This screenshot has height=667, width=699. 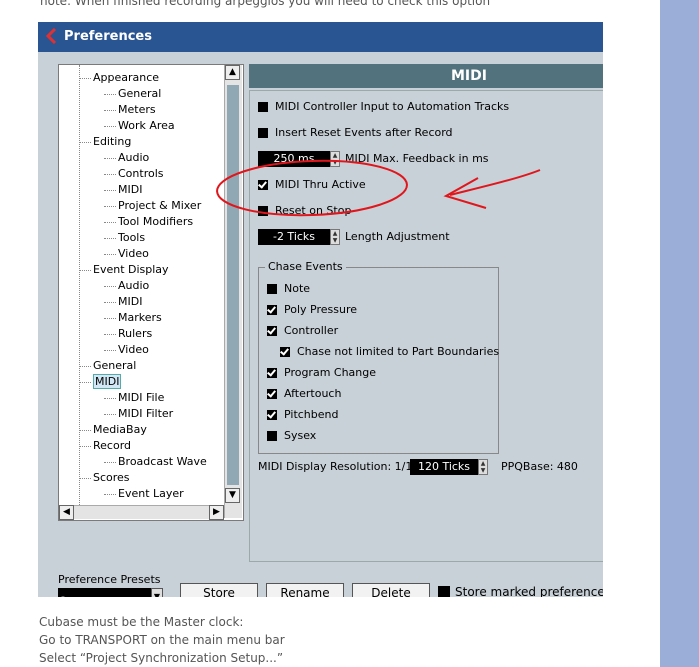 What do you see at coordinates (141, 622) in the screenshot?
I see `doc-line-1: Cubase must be the Master clock:` at bounding box center [141, 622].